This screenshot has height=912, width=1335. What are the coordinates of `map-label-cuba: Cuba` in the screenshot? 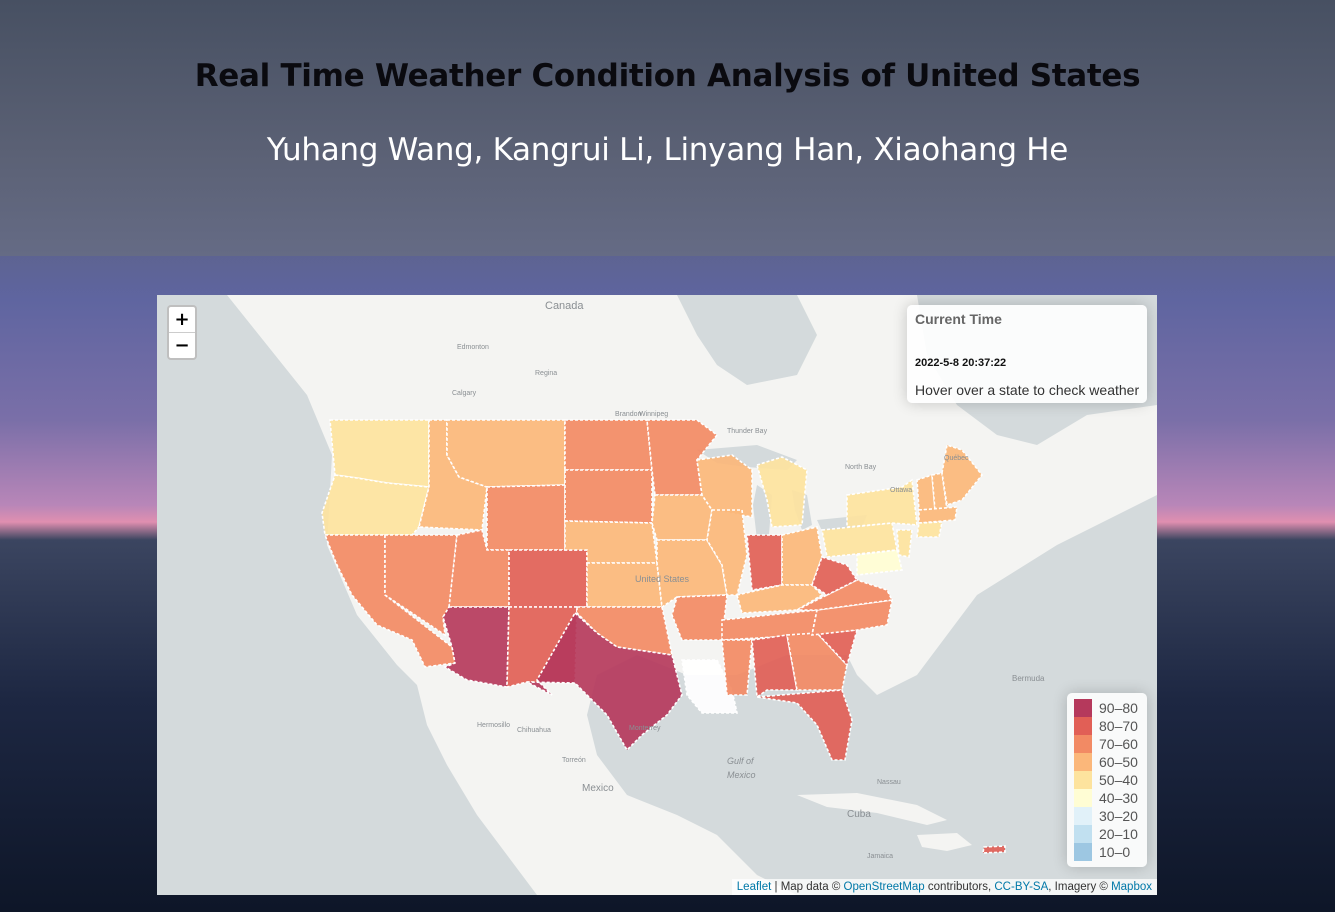 It's located at (859, 814).